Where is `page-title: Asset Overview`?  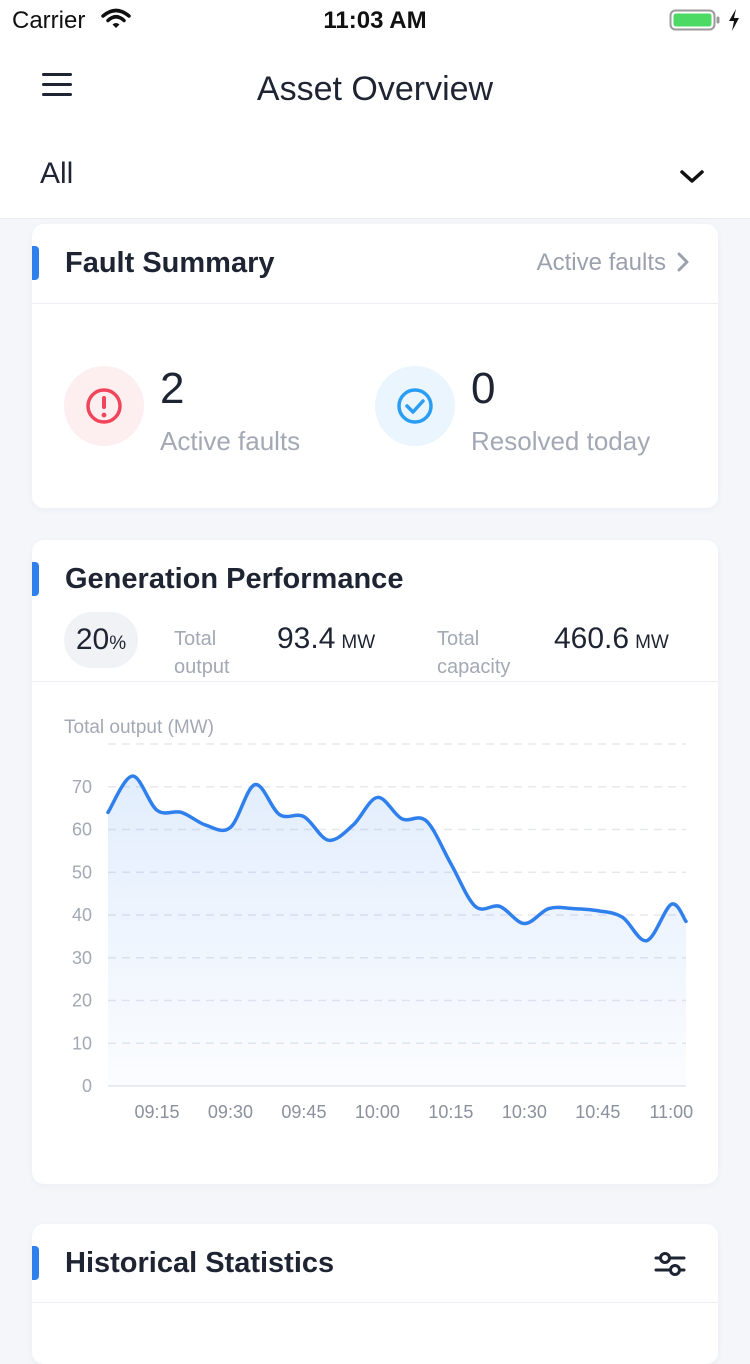
page-title: Asset Overview is located at coordinates (375, 89).